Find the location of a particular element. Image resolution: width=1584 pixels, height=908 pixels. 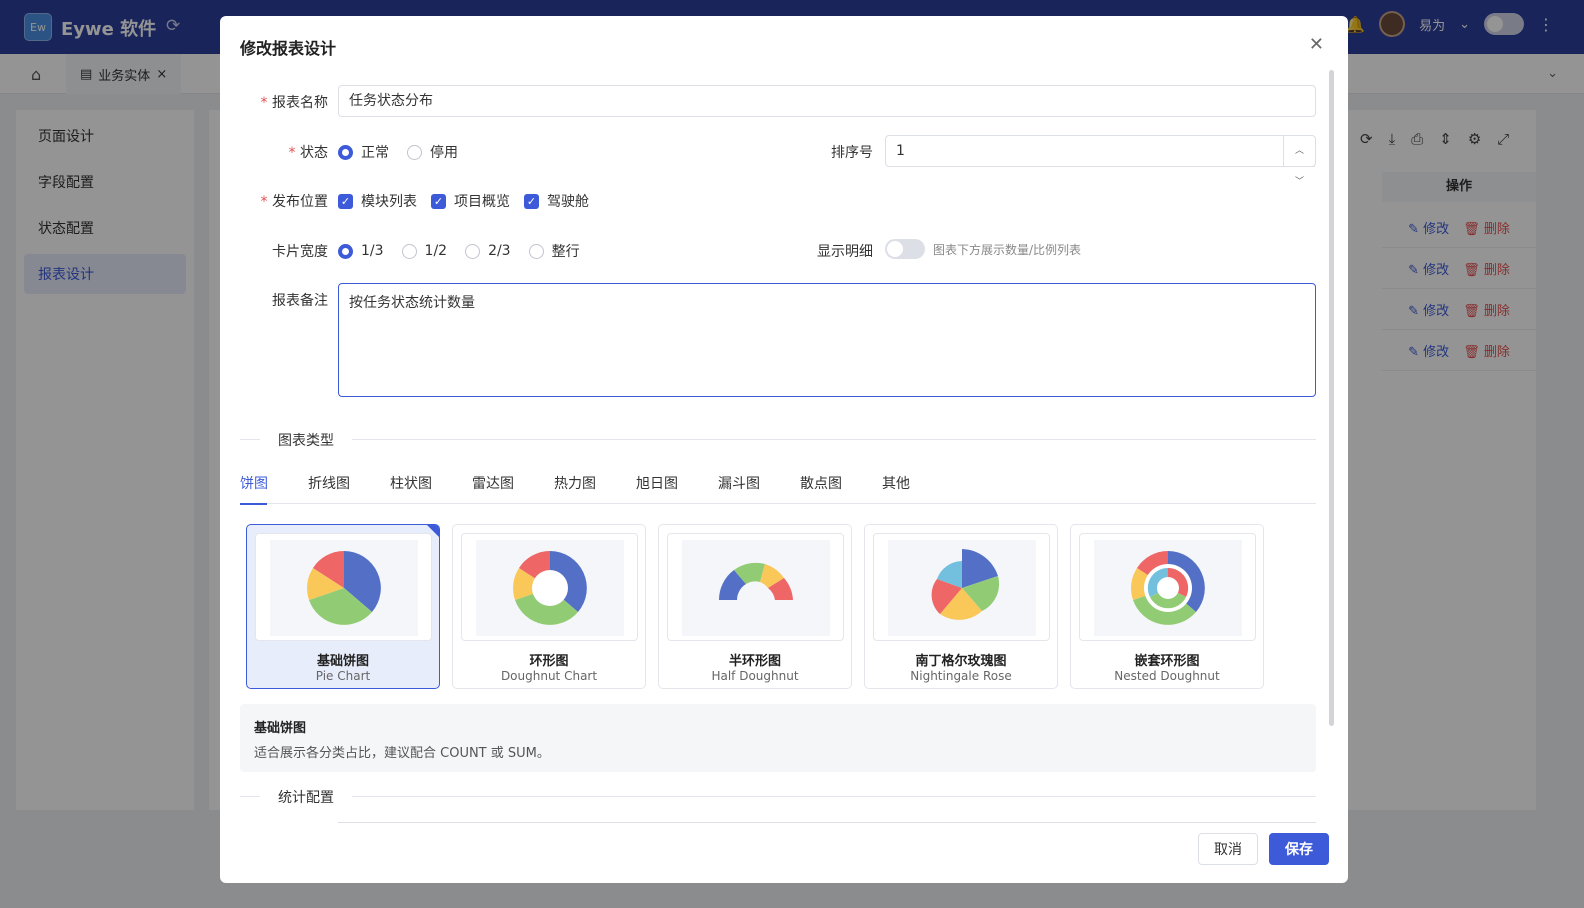

chart-card-pie: 基础饼图 Pie Chart is located at coordinates (343, 606).